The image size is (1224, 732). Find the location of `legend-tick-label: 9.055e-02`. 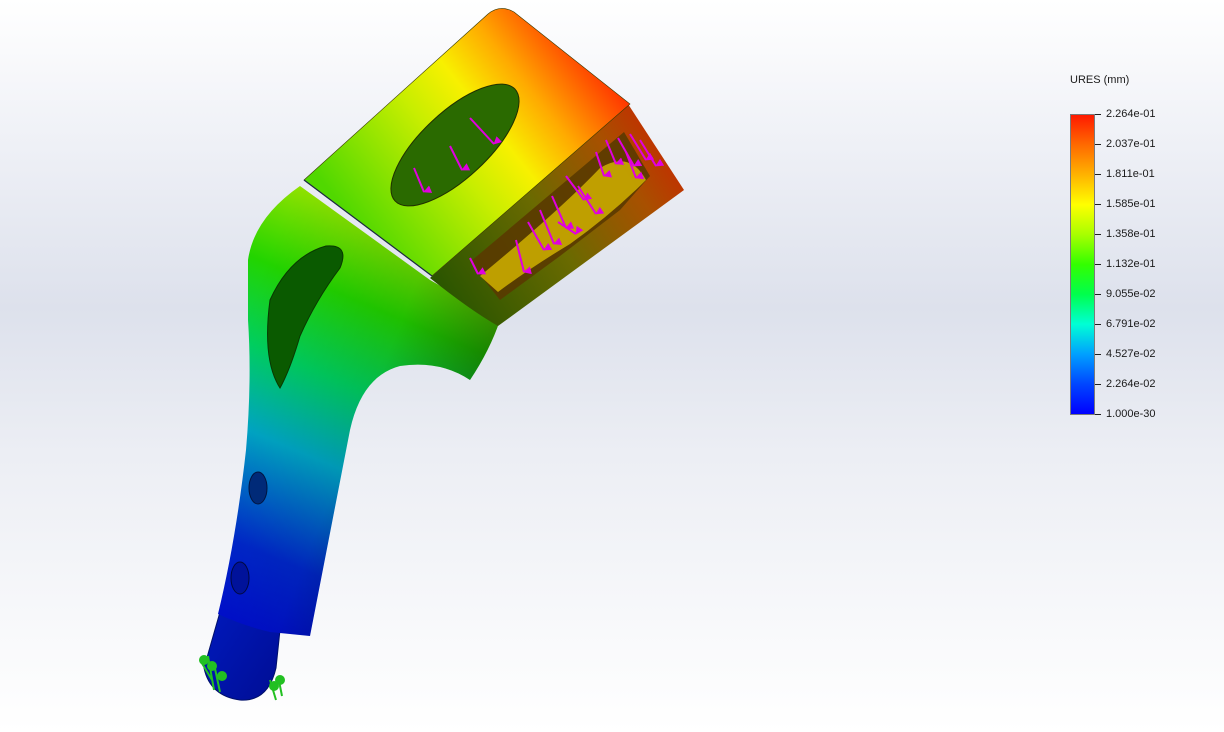

legend-tick-label: 9.055e-02 is located at coordinates (1131, 294).